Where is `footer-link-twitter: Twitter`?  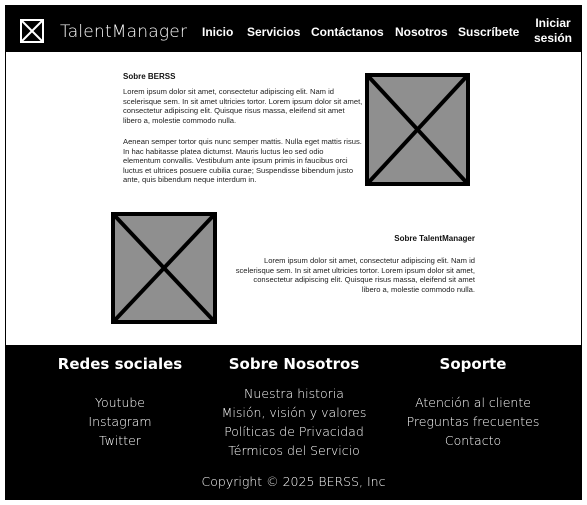
footer-link-twitter: Twitter is located at coordinates (120, 440).